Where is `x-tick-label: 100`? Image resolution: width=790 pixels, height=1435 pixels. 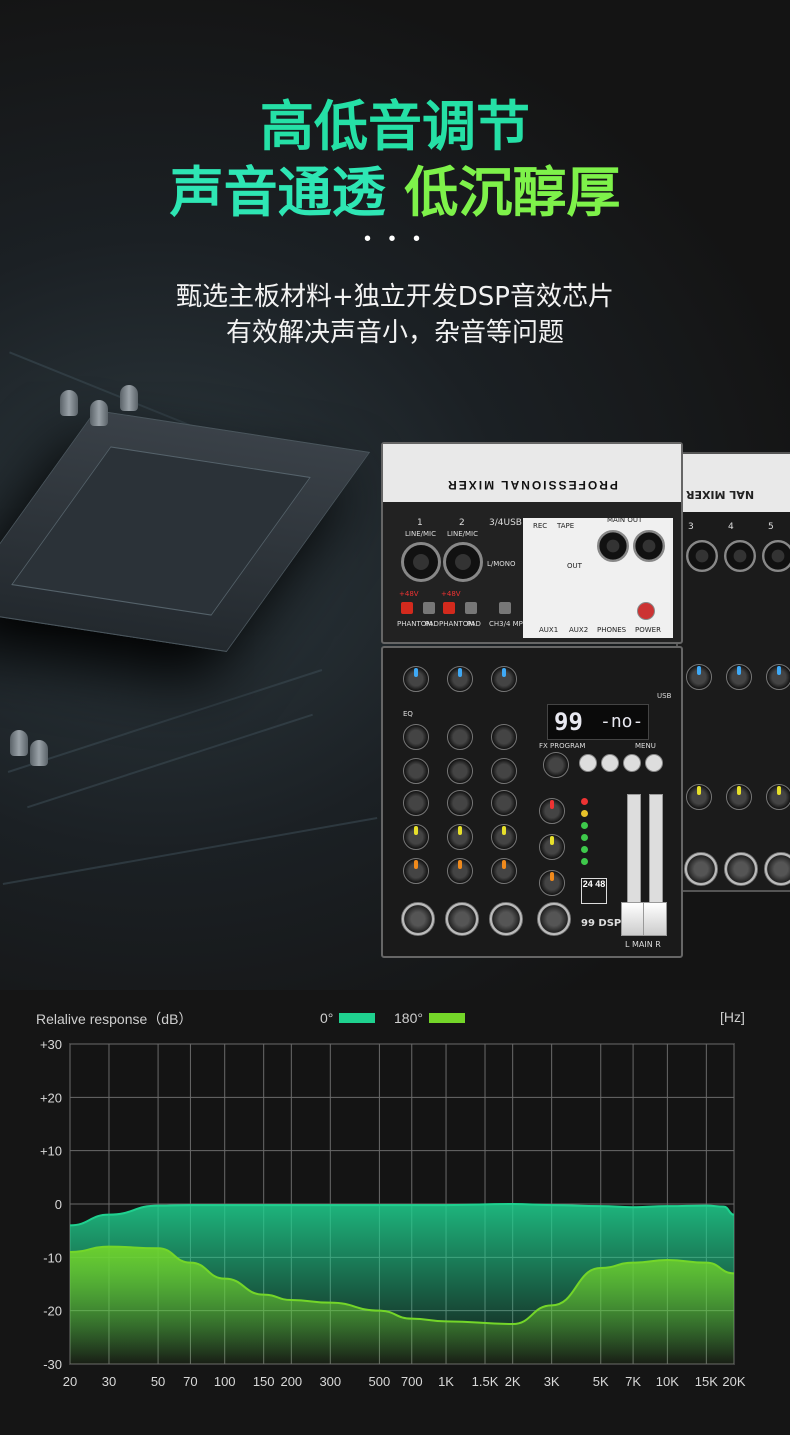 x-tick-label: 100 is located at coordinates (225, 1381).